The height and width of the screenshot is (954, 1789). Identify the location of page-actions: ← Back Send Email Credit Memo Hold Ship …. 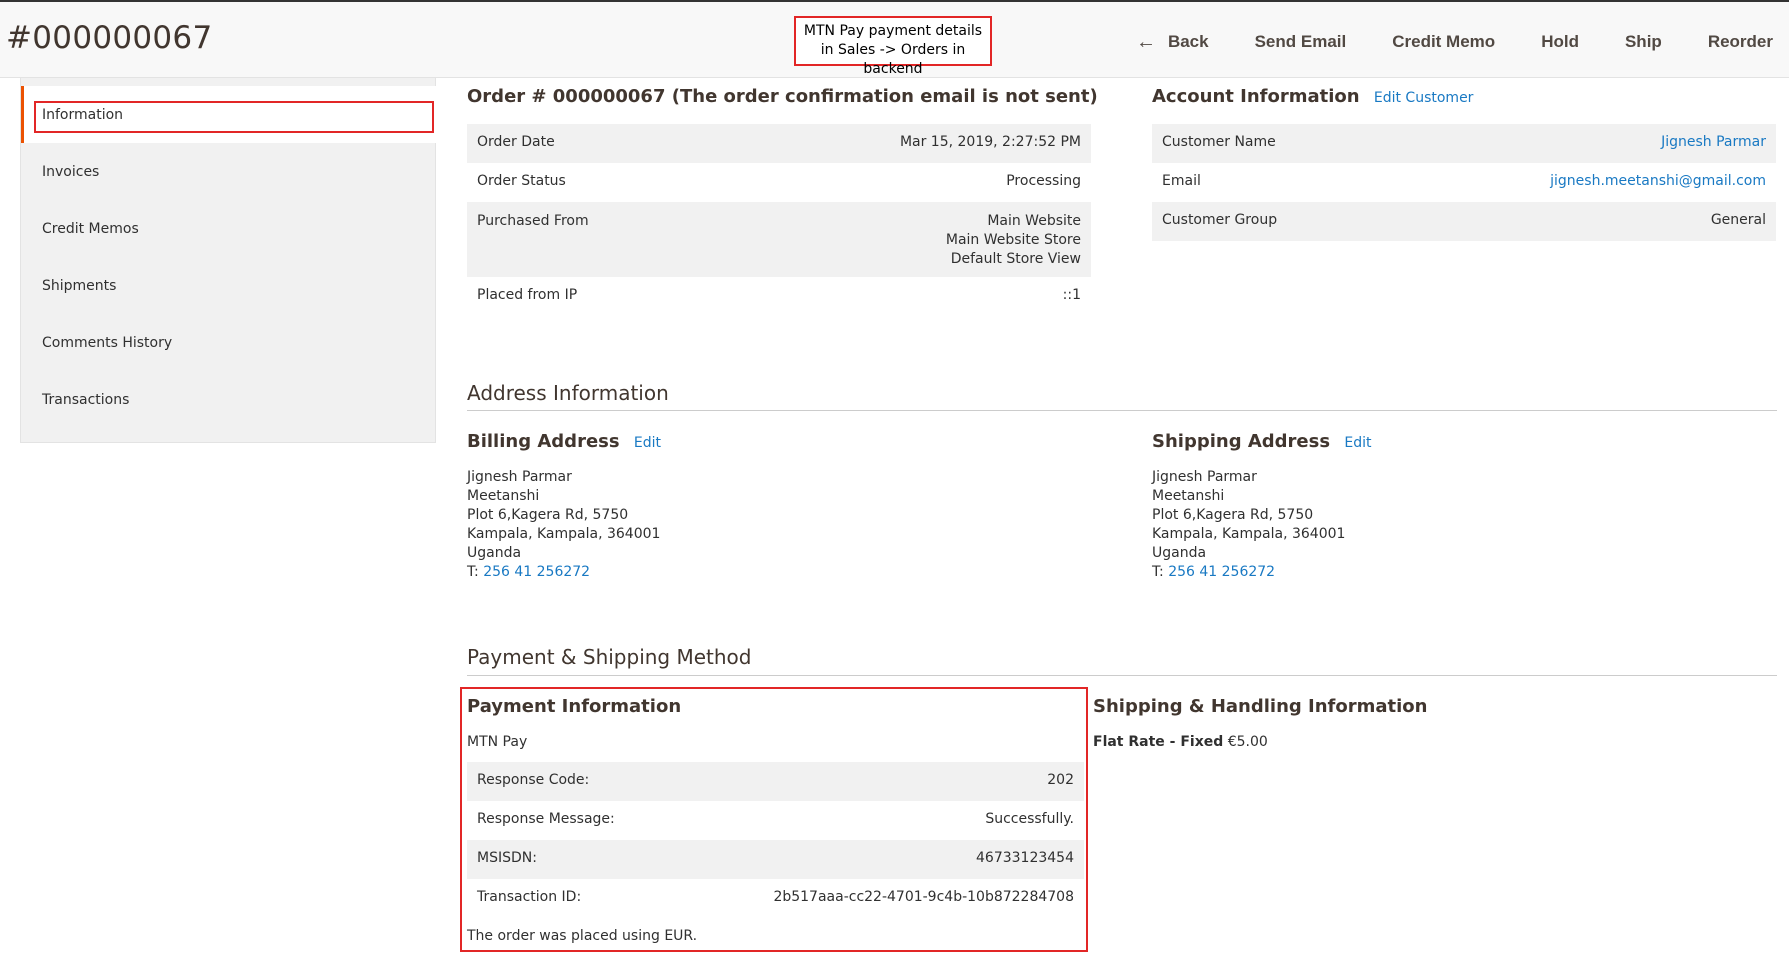
(1443, 42).